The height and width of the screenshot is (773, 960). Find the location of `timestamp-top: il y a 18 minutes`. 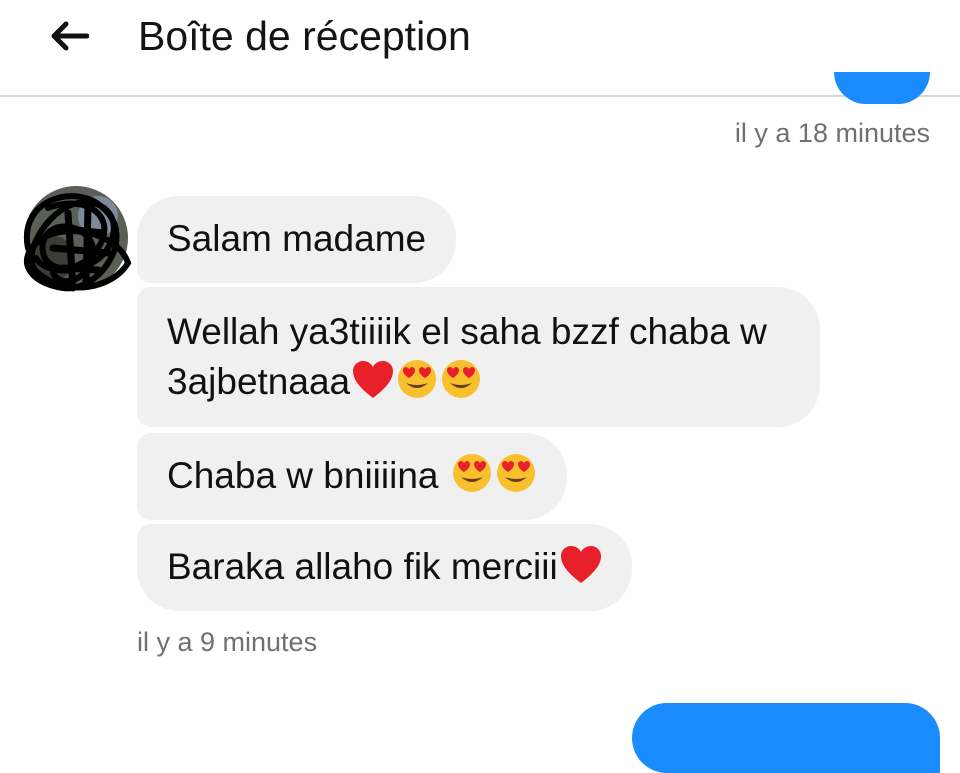

timestamp-top: il y a 18 minutes is located at coordinates (832, 133).